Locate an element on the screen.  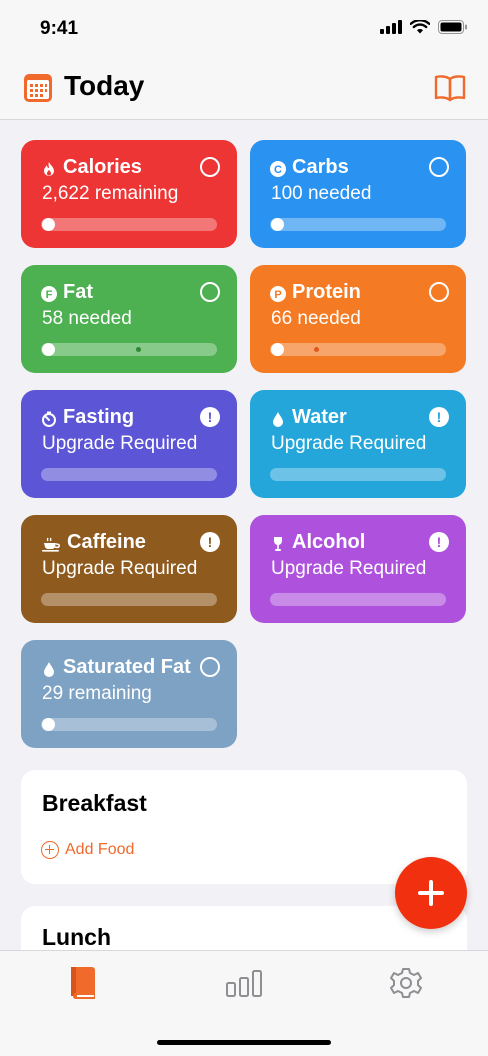
tile-subtitle: 2,622 remaining is located at coordinates (110, 193).